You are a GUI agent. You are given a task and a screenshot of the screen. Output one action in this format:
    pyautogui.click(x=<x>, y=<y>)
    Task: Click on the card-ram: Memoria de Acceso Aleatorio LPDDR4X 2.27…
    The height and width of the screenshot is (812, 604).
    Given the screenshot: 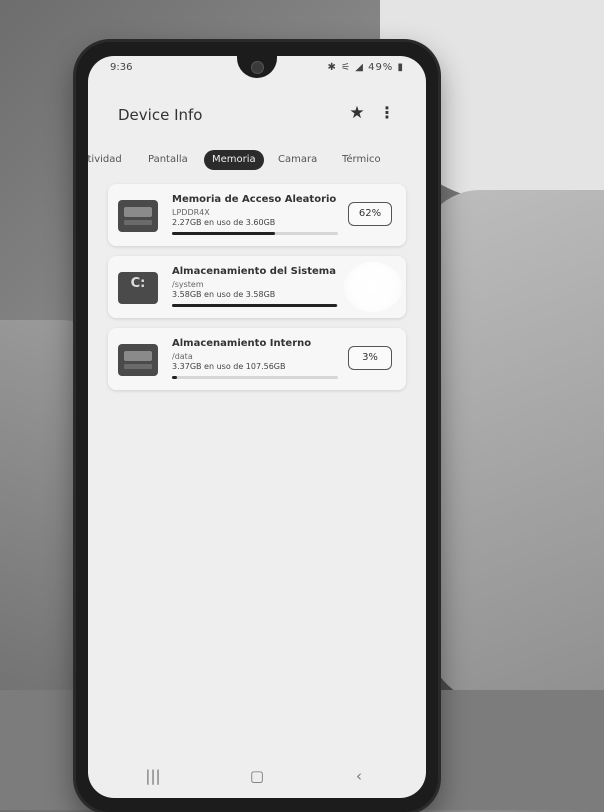 What is the action you would take?
    pyautogui.click(x=257, y=215)
    